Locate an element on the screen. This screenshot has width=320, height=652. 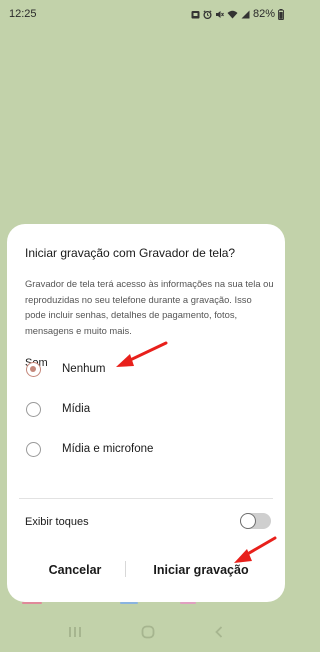
show-touches-label: Exibir toques is located at coordinates (57, 522).